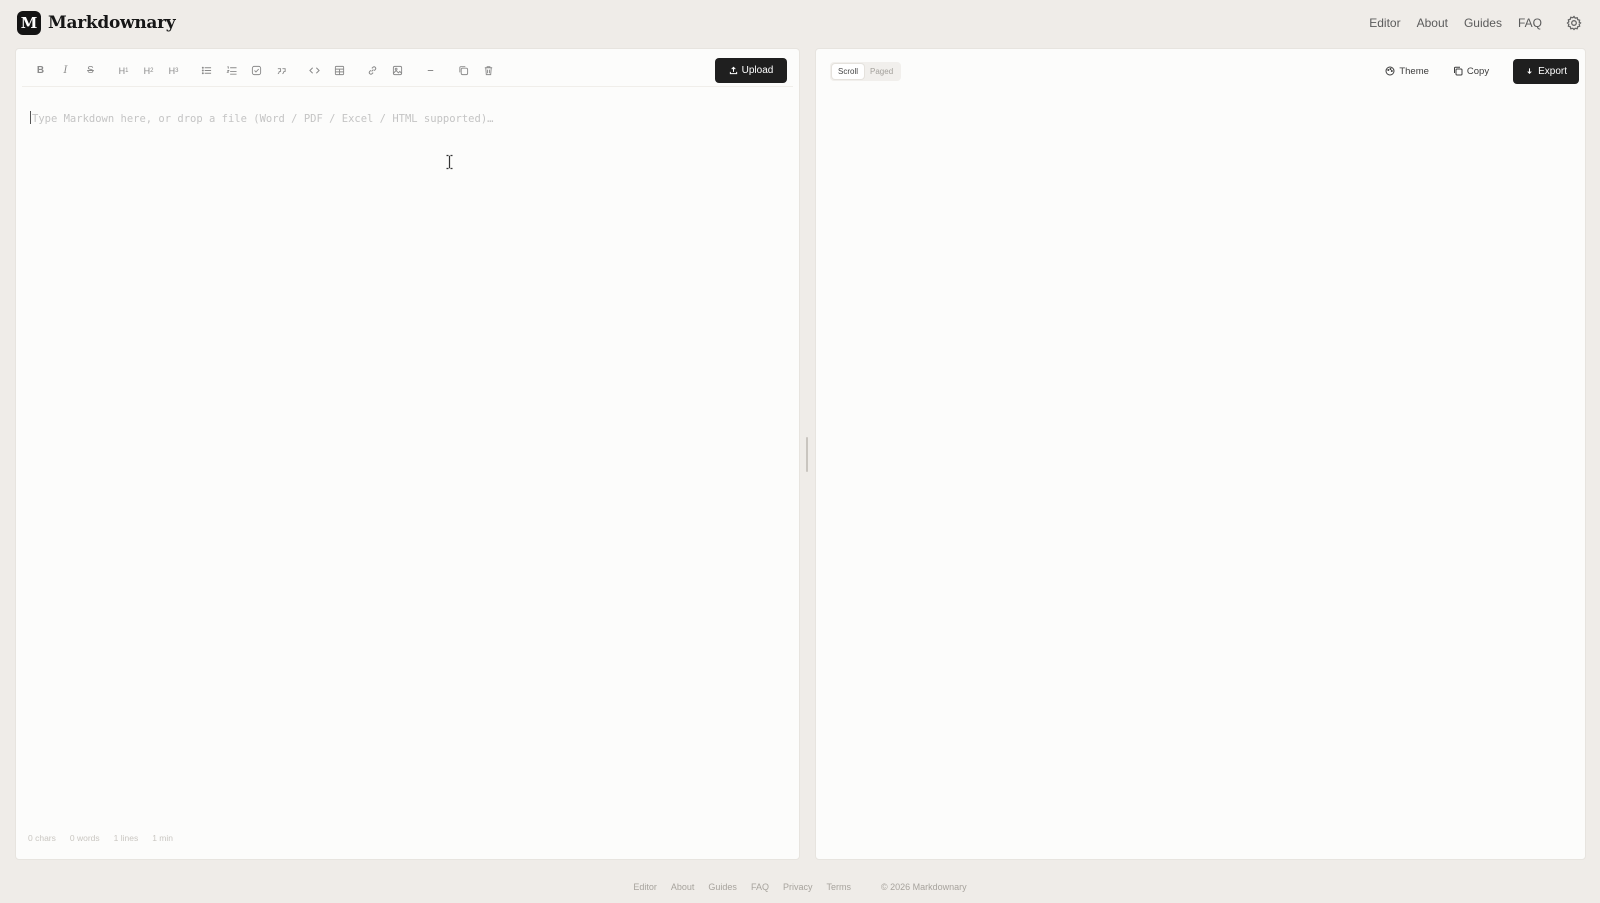  What do you see at coordinates (163, 838) in the screenshot?
I see `read-time: 1 min` at bounding box center [163, 838].